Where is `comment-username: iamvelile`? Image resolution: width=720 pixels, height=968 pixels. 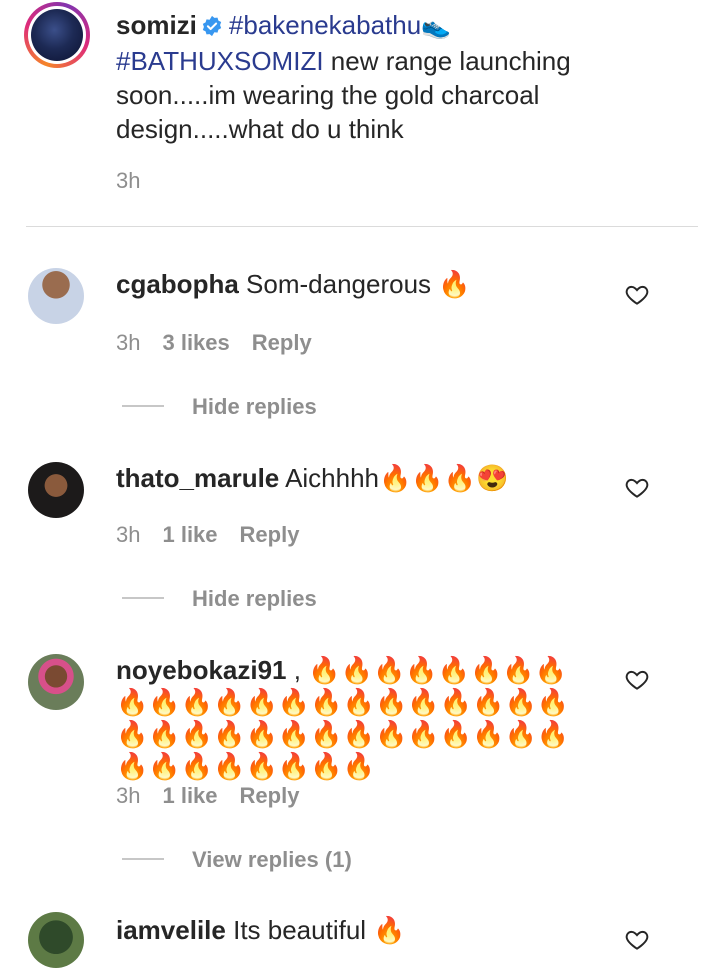 comment-username: iamvelile is located at coordinates (171, 930).